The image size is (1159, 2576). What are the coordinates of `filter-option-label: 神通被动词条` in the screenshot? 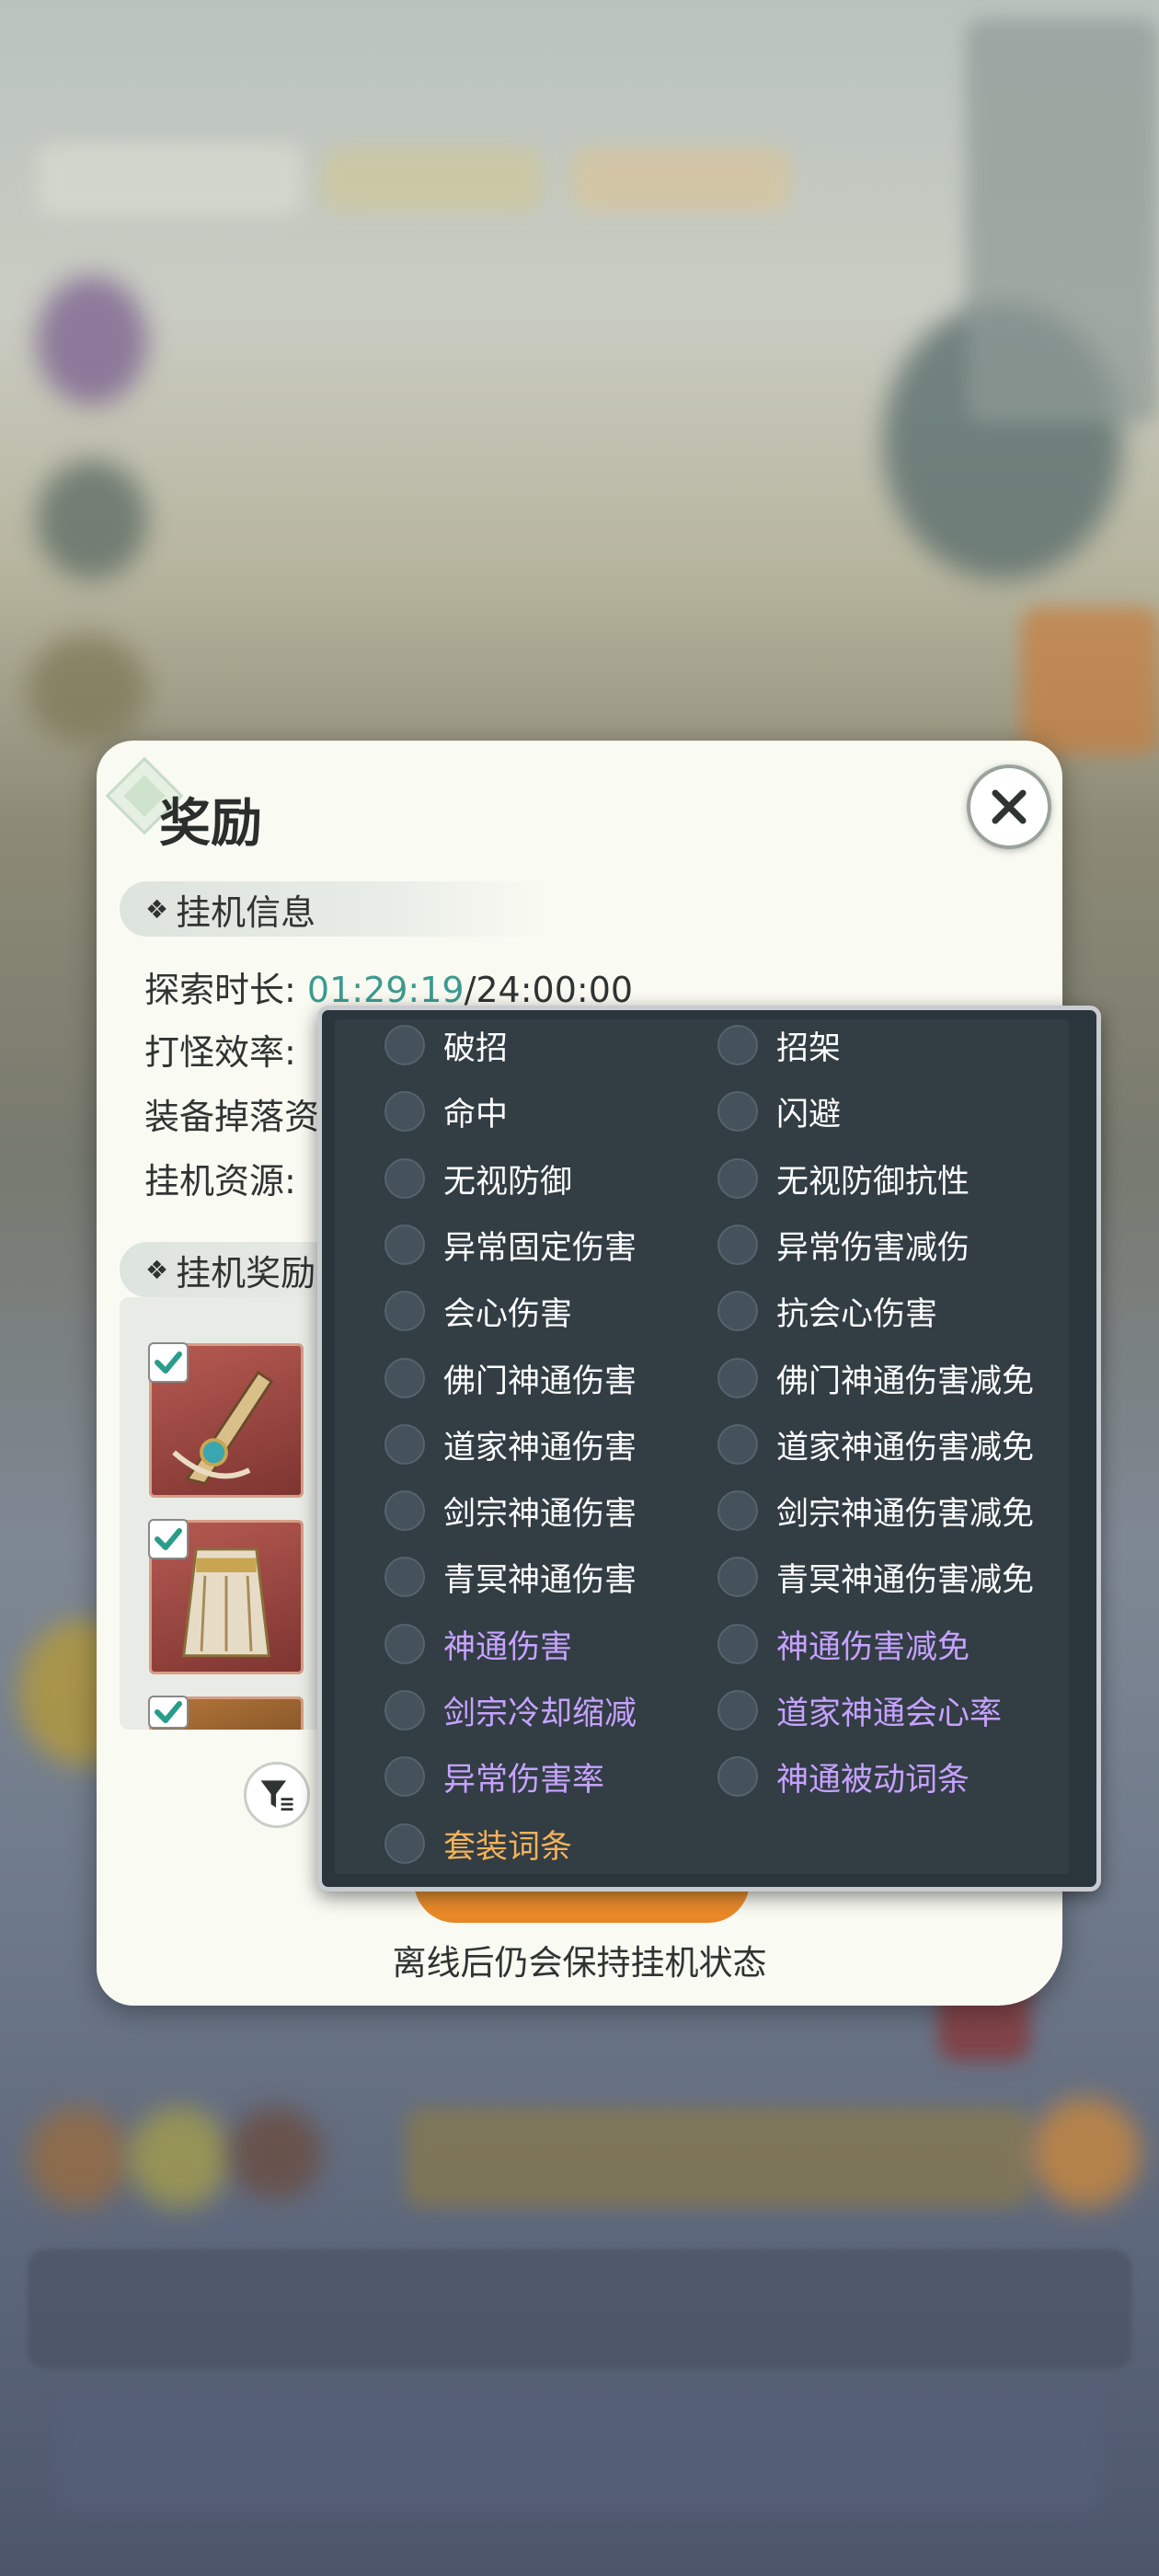 It's located at (873, 1780).